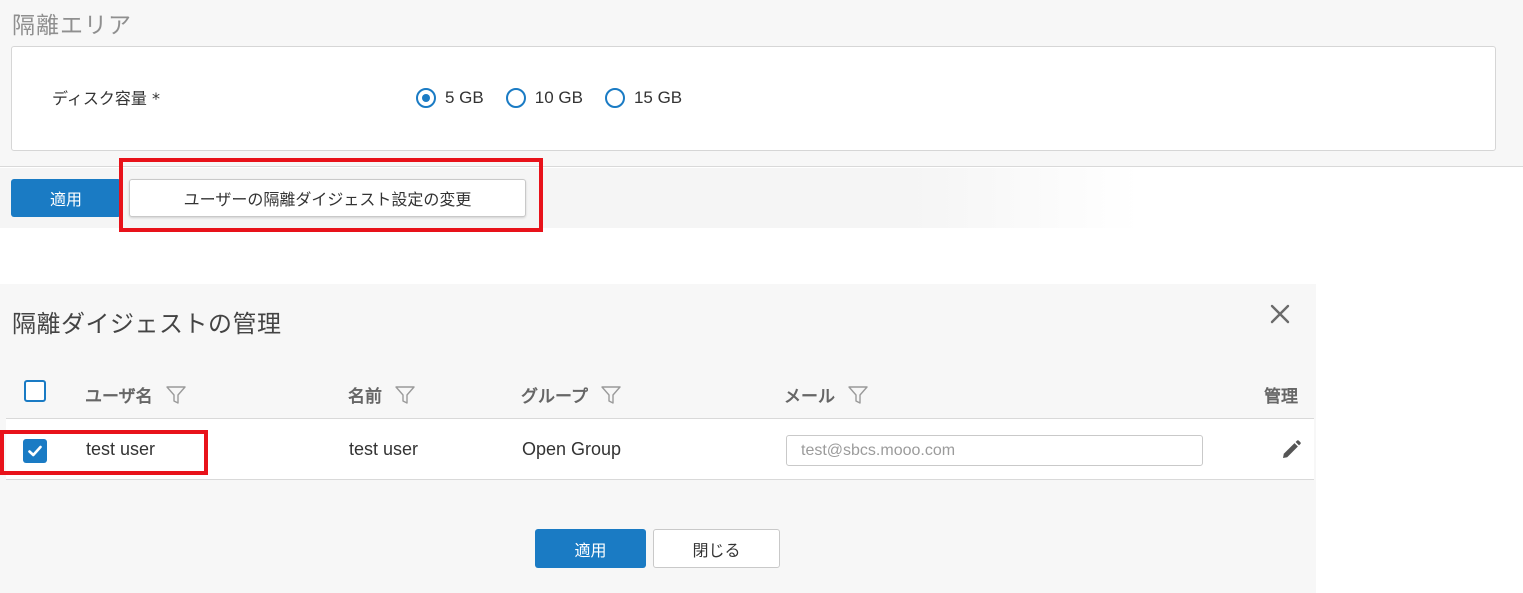 The width and height of the screenshot is (1523, 593). I want to click on column-label-group: グループ, so click(554, 397).